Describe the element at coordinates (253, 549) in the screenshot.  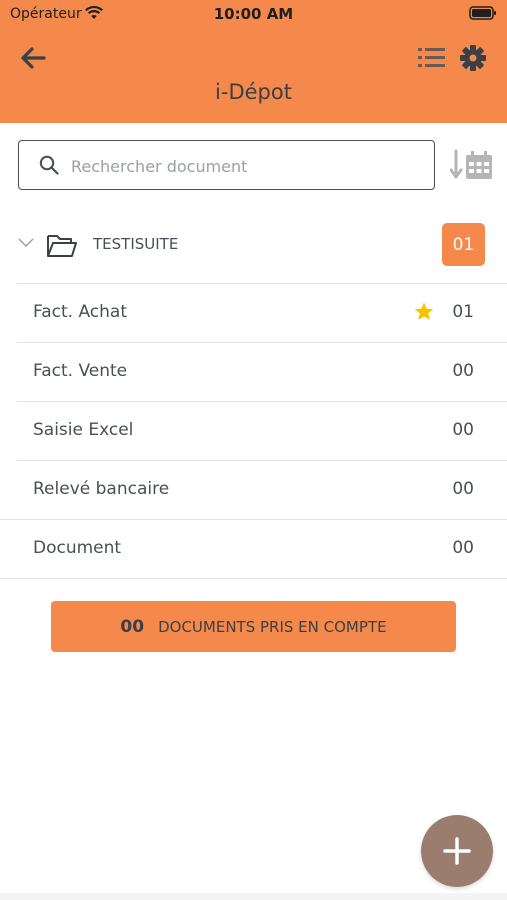
I see `list-item: Document 00` at that location.